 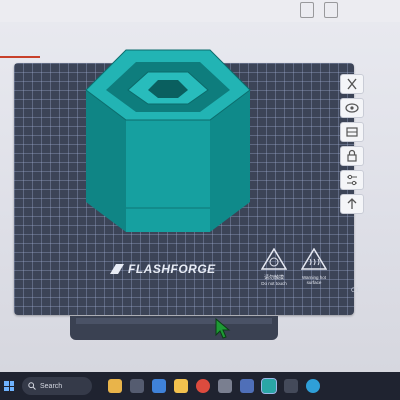 What do you see at coordinates (203, 386) in the screenshot?
I see `chrome-icon` at bounding box center [203, 386].